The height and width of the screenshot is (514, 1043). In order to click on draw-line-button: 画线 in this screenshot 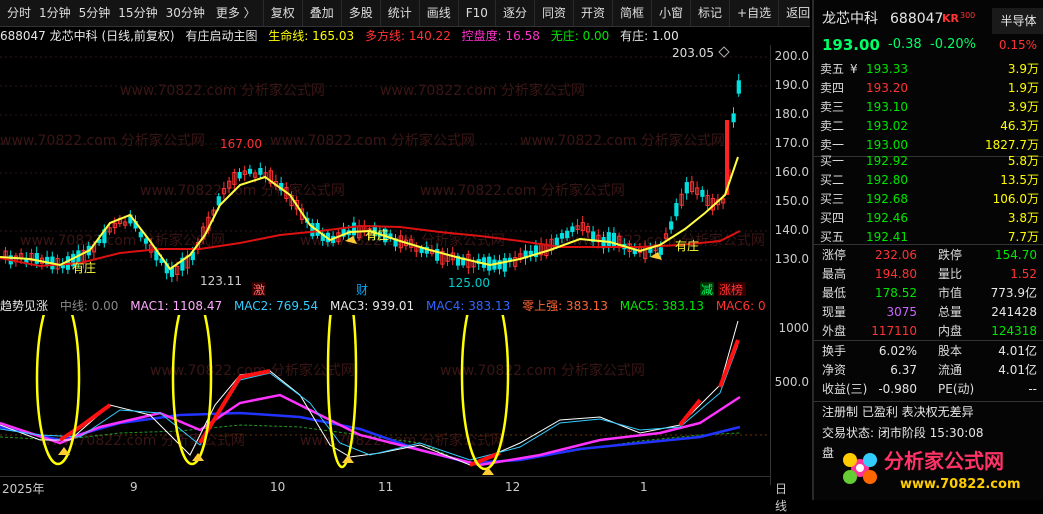, I will do `click(439, 13)`.